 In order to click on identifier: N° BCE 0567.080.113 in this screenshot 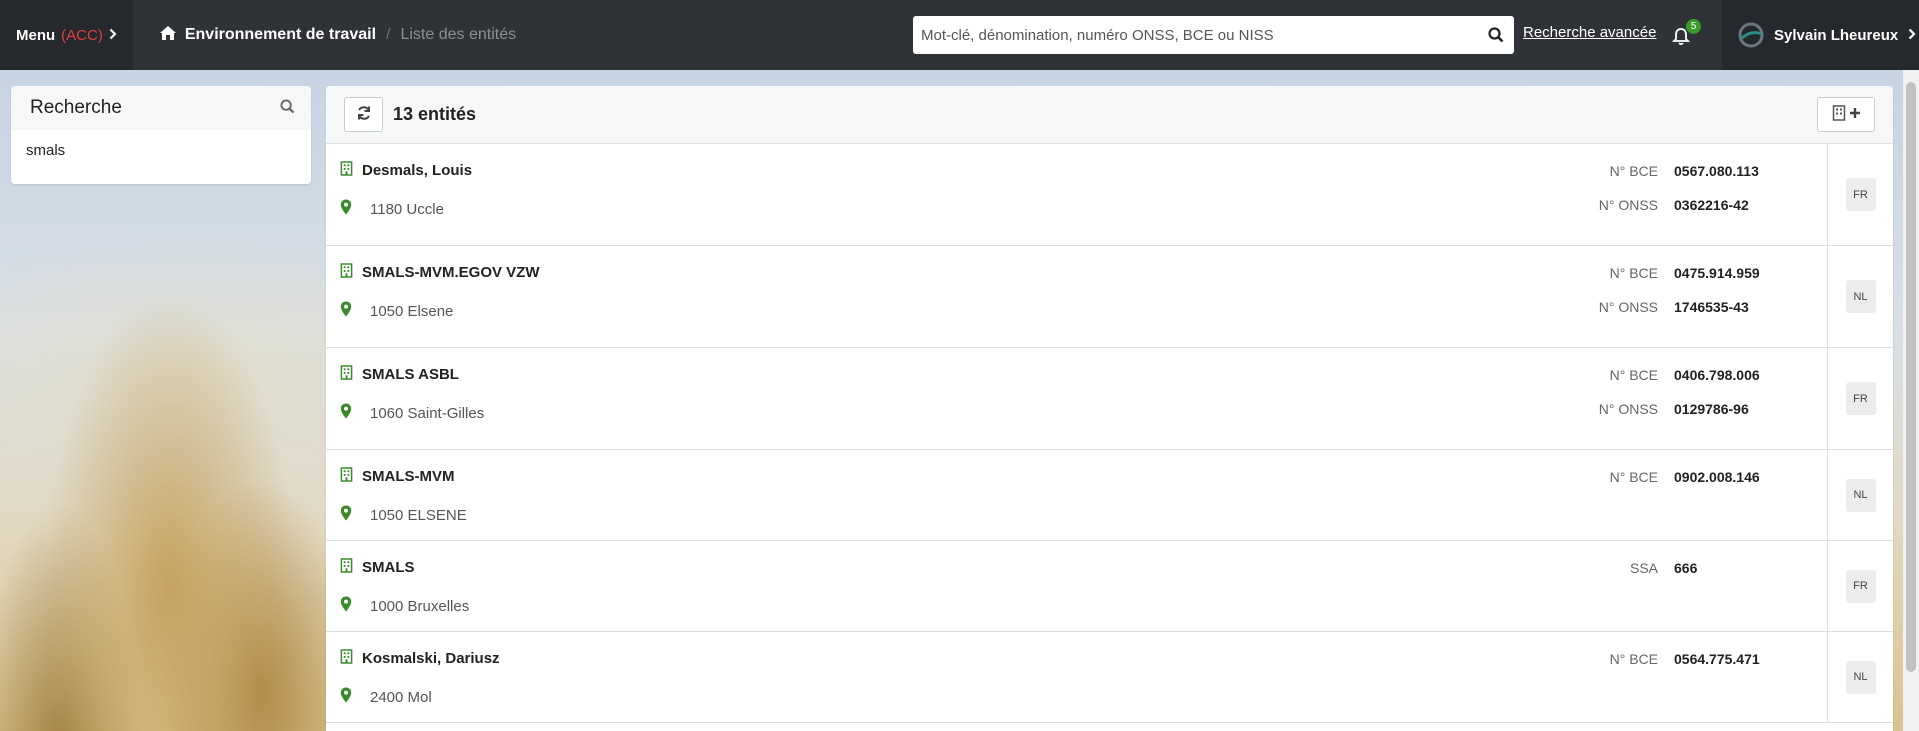, I will do `click(1667, 171)`.